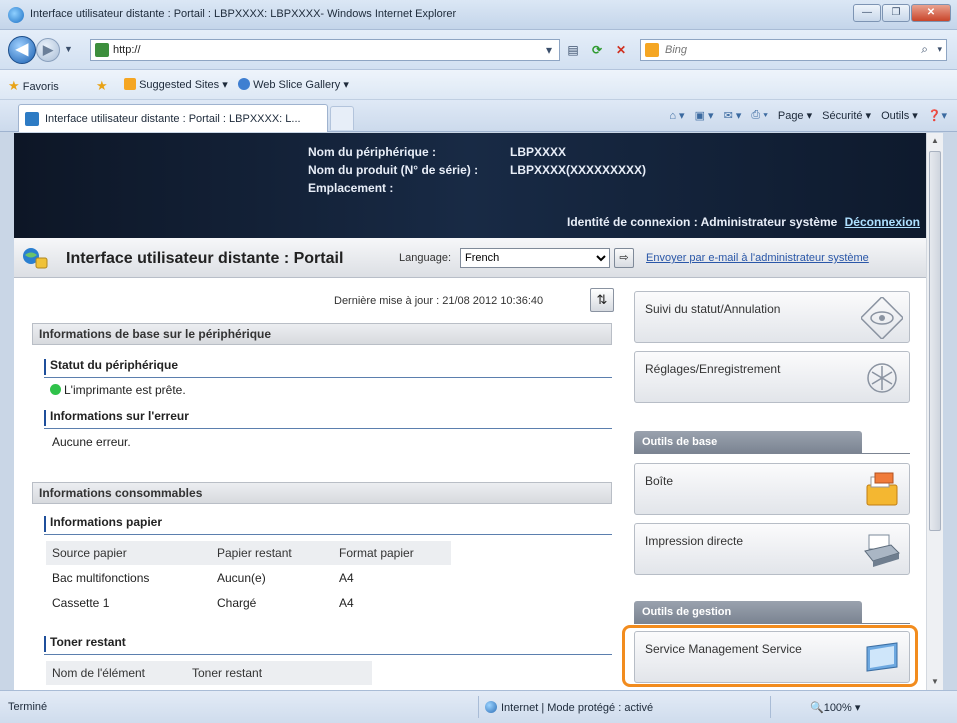 The width and height of the screenshot is (957, 723). What do you see at coordinates (896, 13) in the screenshot?
I see `maximize-button: ❐` at bounding box center [896, 13].